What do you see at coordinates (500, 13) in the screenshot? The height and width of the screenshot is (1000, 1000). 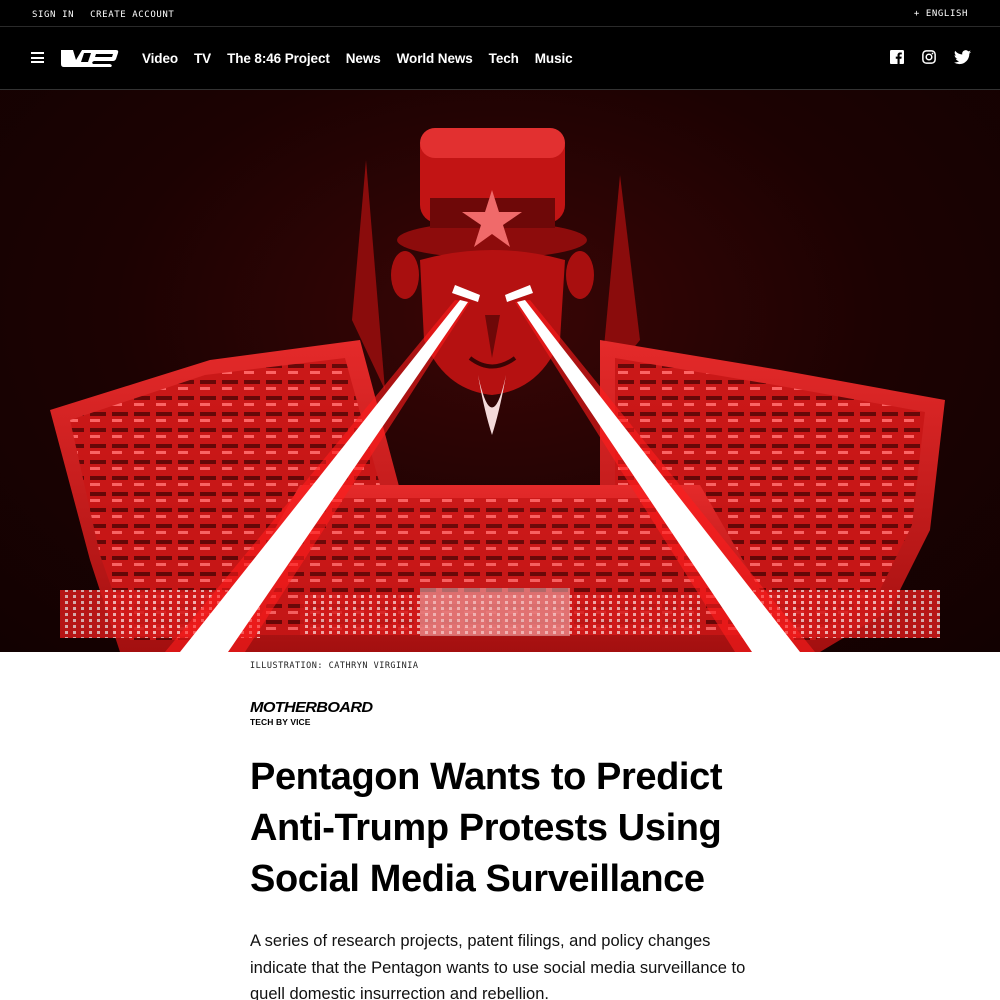 I see `account-bar: SIGN IN CREATE ACCOUNT + ENGLISH` at bounding box center [500, 13].